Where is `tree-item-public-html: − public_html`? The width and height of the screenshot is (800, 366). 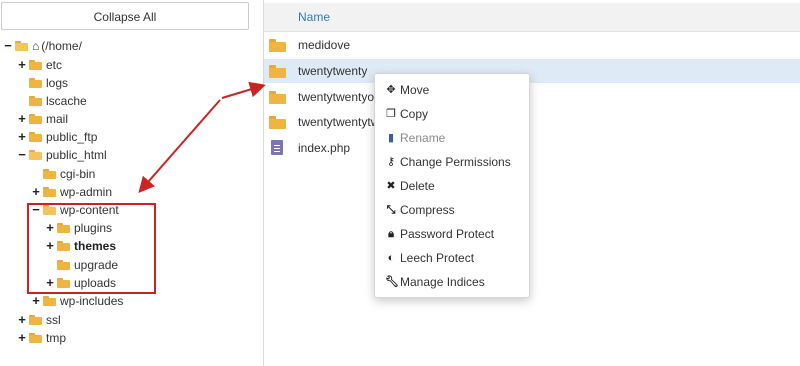
tree-item-public-html: − public_html is located at coordinates (62, 155).